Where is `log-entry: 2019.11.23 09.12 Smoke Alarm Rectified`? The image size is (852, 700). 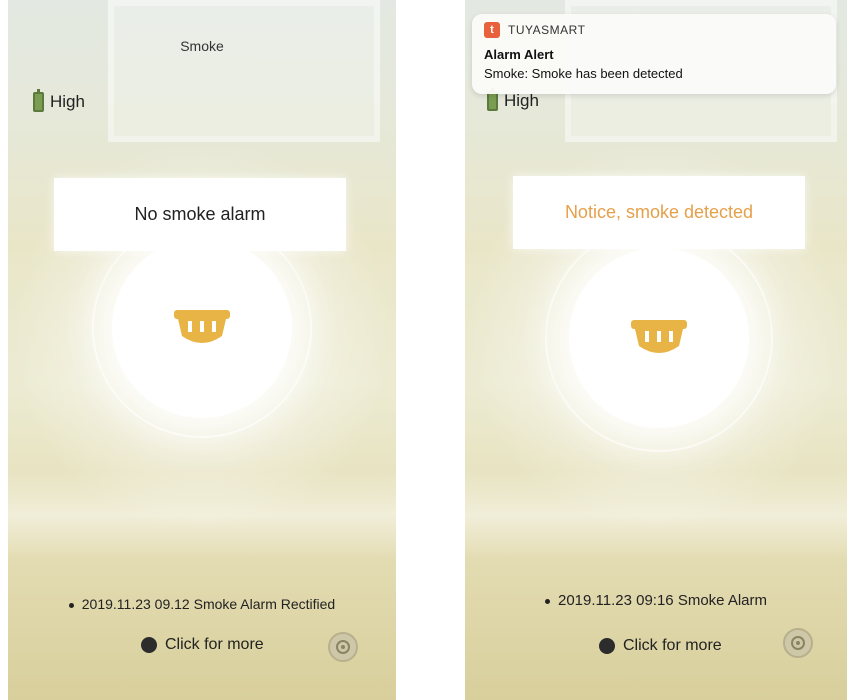 log-entry: 2019.11.23 09.12 Smoke Alarm Rectified is located at coordinates (202, 604).